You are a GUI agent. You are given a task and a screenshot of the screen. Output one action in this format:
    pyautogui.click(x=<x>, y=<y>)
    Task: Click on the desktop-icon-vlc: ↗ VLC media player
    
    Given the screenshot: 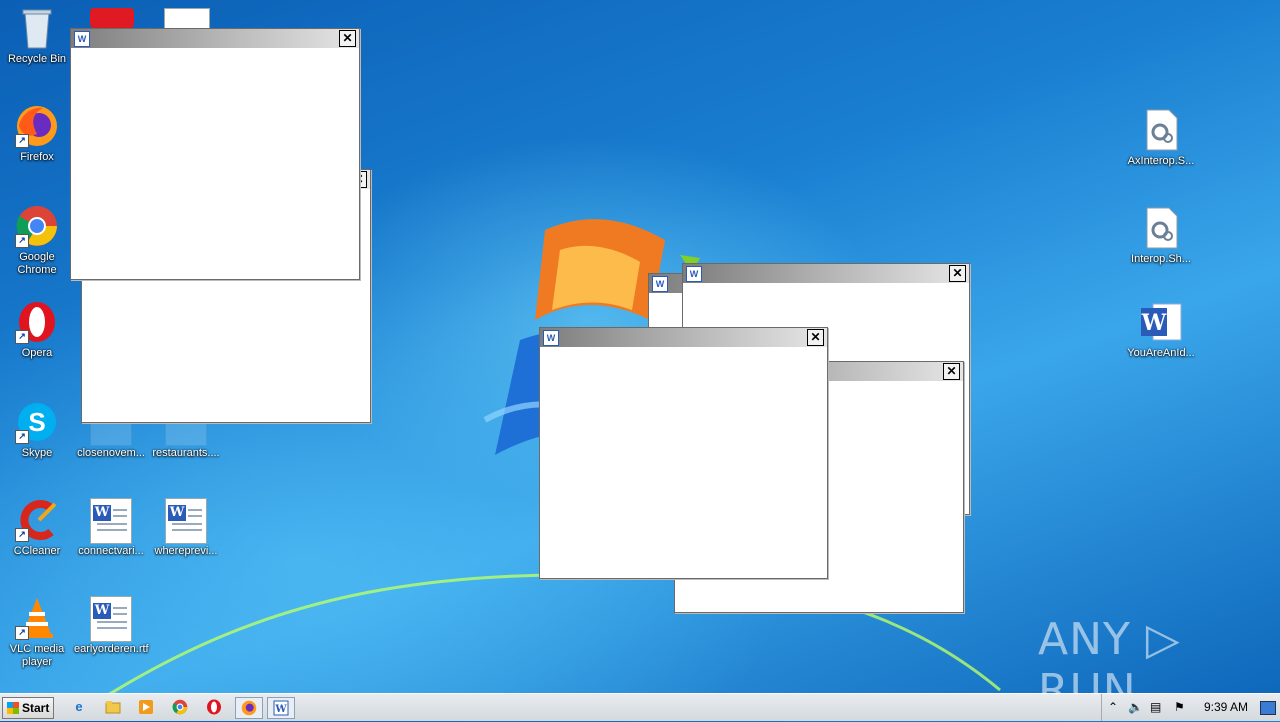 What is the action you would take?
    pyautogui.click(x=37, y=632)
    